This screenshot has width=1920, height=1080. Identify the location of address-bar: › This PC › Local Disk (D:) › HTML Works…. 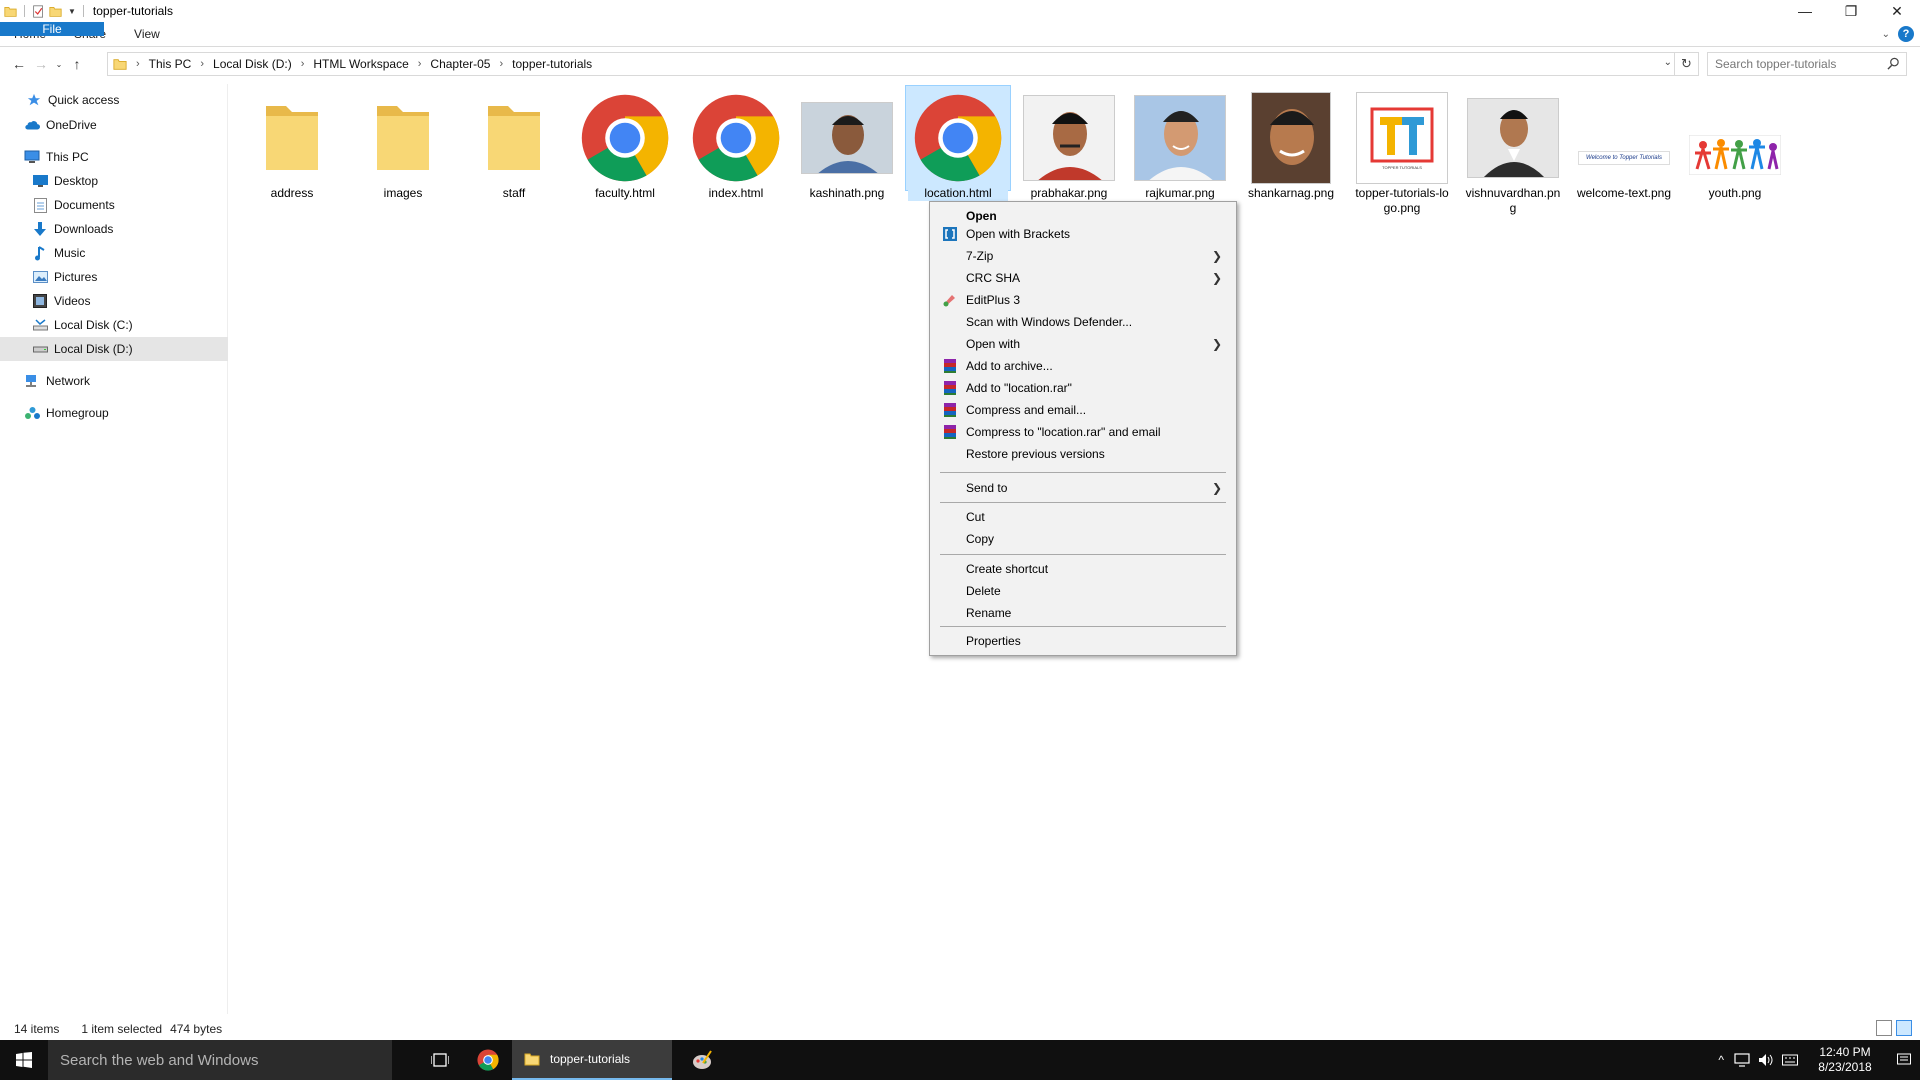
(903, 64).